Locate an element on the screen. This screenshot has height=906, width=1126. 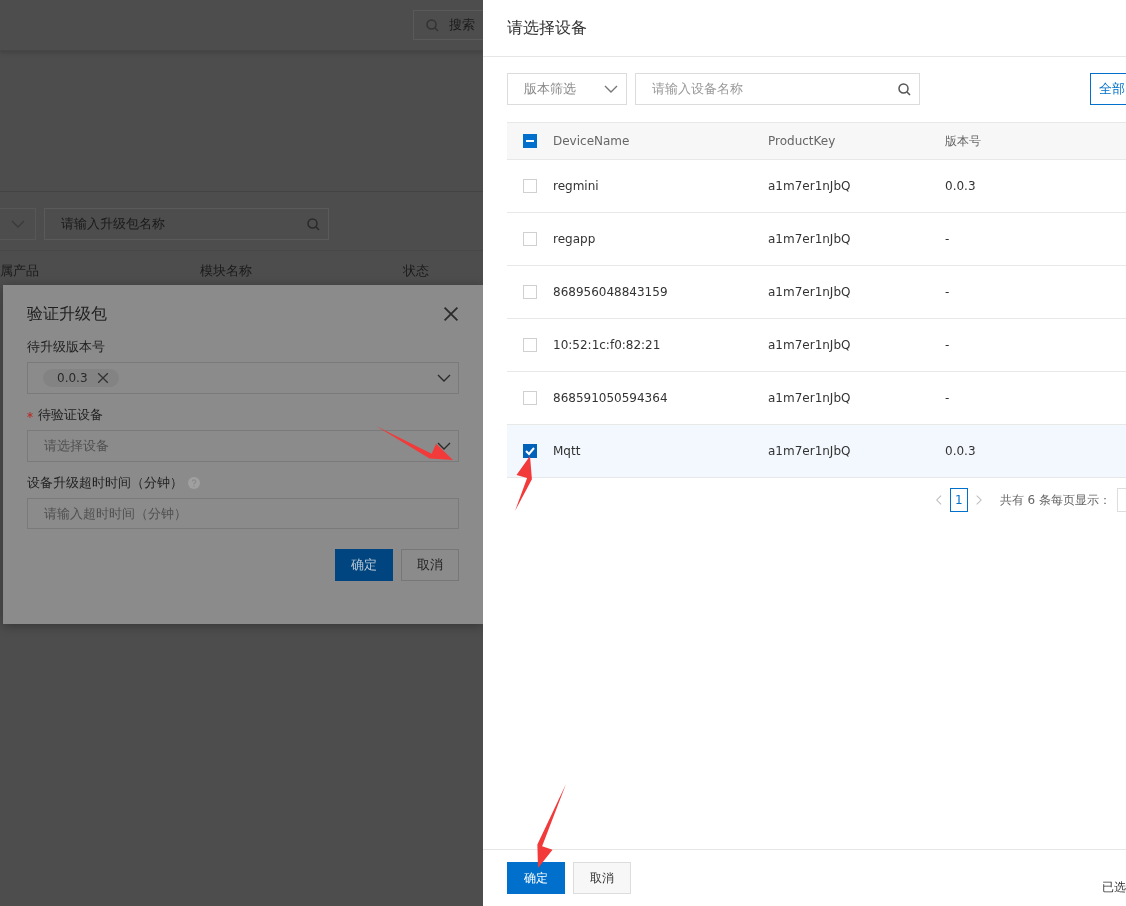
all-button: 全部 is located at coordinates (1108, 89).